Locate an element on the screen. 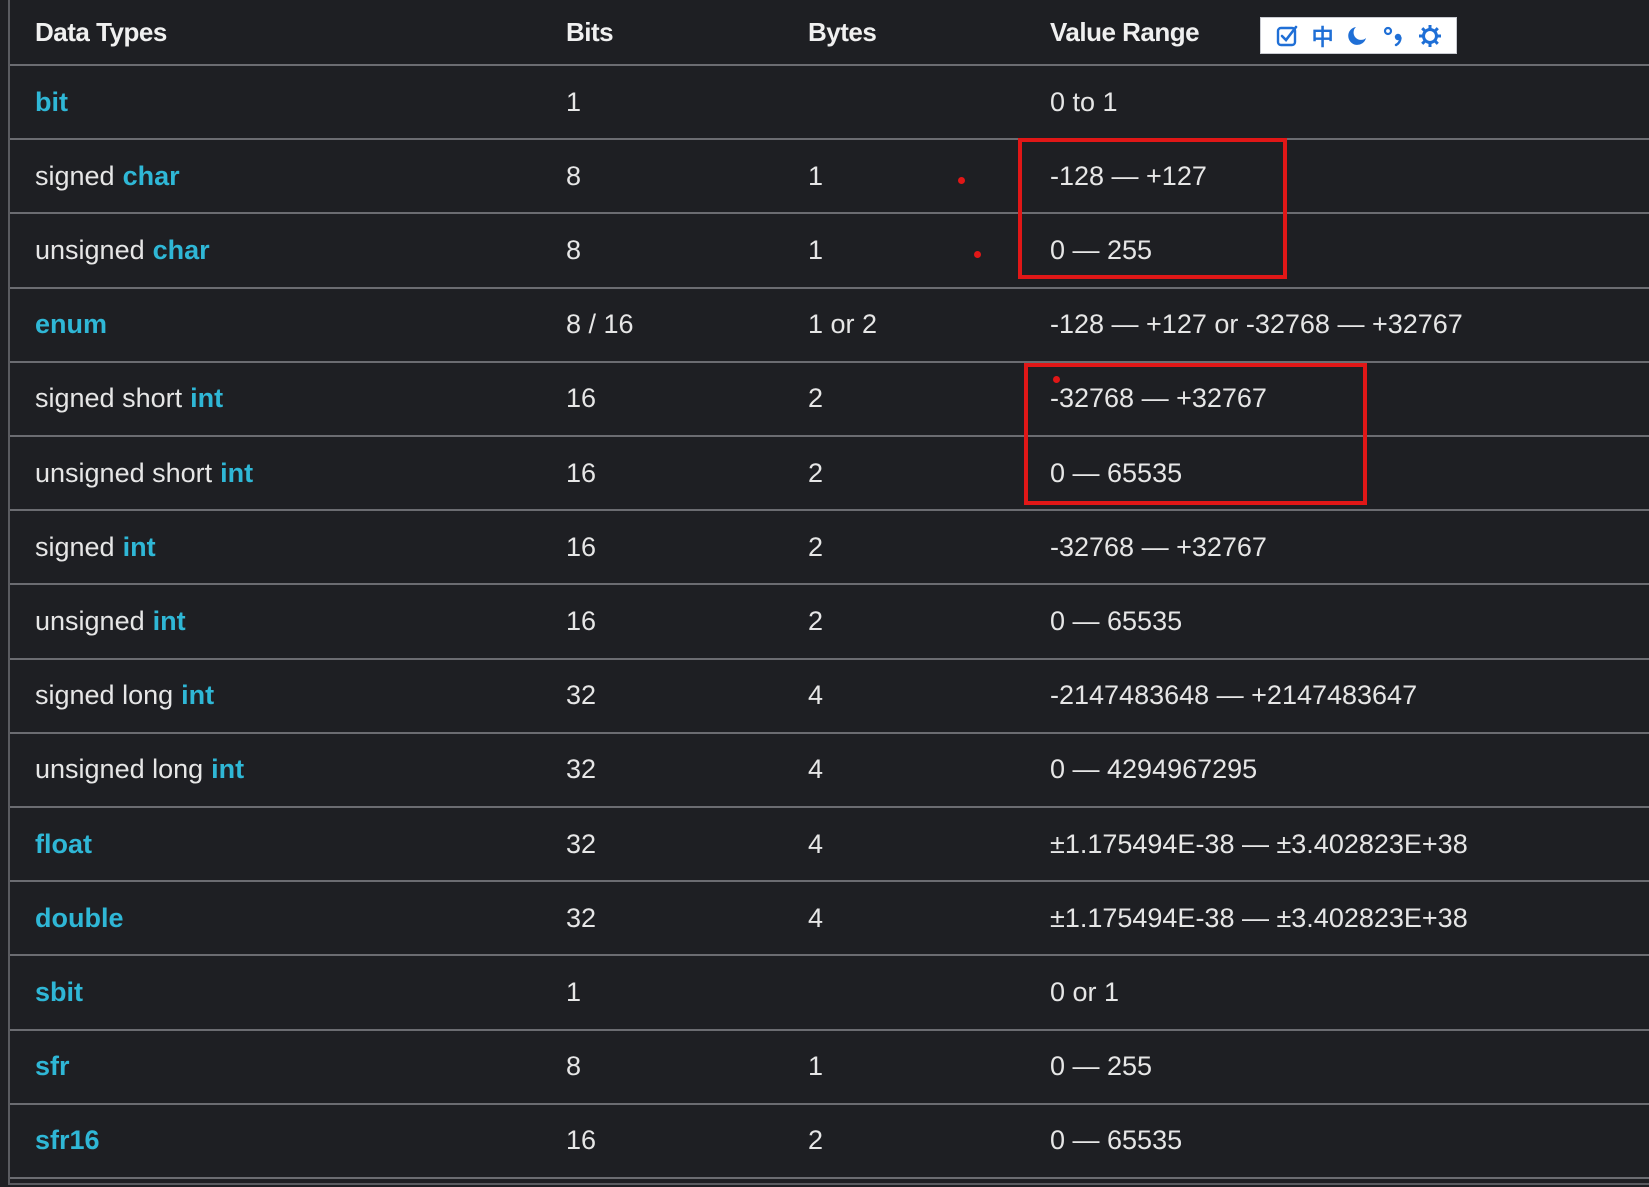 The width and height of the screenshot is (1649, 1187). table-row: double 32 4 ±1.175494E-38 — ±3.402823E+38 is located at coordinates (829, 919).